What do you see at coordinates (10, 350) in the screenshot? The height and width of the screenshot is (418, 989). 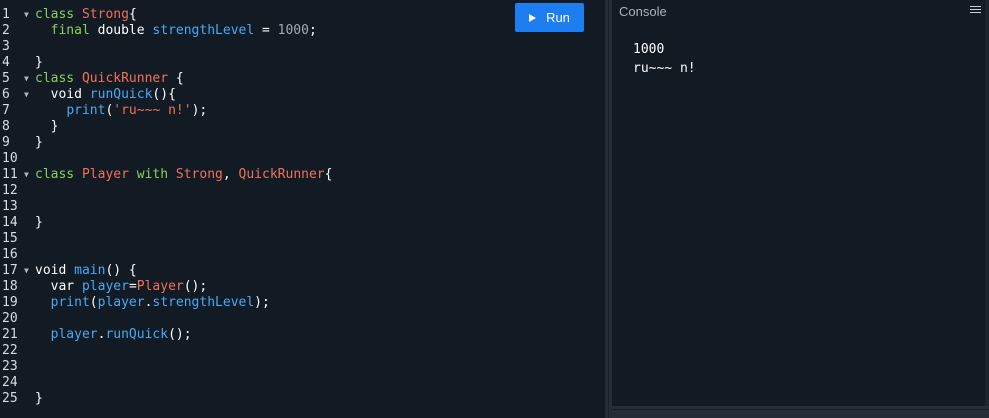 I see `line-number: 22` at bounding box center [10, 350].